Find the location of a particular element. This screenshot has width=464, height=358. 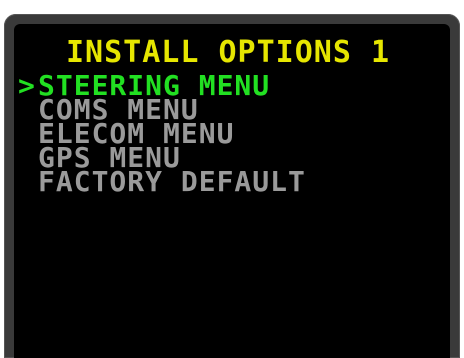

menu-item-label: FACTORY DEFAULT is located at coordinates (172, 181).